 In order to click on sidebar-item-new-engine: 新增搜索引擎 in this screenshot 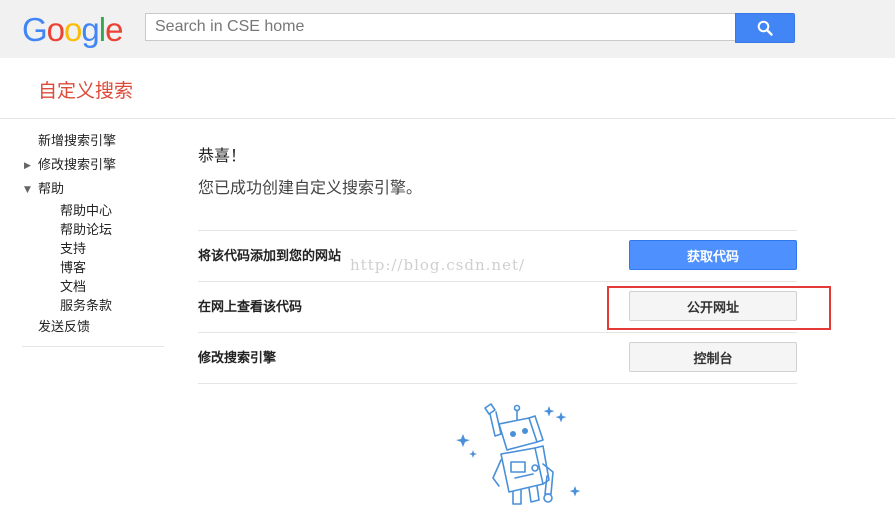, I will do `click(93, 142)`.